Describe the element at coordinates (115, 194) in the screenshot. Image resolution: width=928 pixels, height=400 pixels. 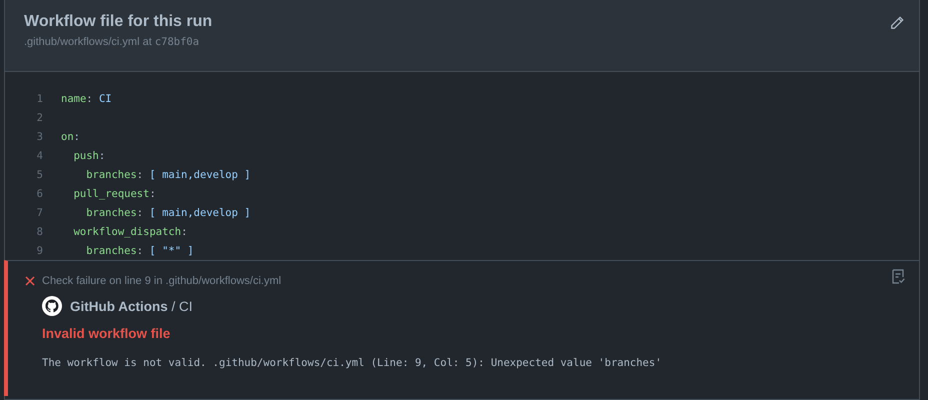
I see `code-line: pull_request:` at that location.